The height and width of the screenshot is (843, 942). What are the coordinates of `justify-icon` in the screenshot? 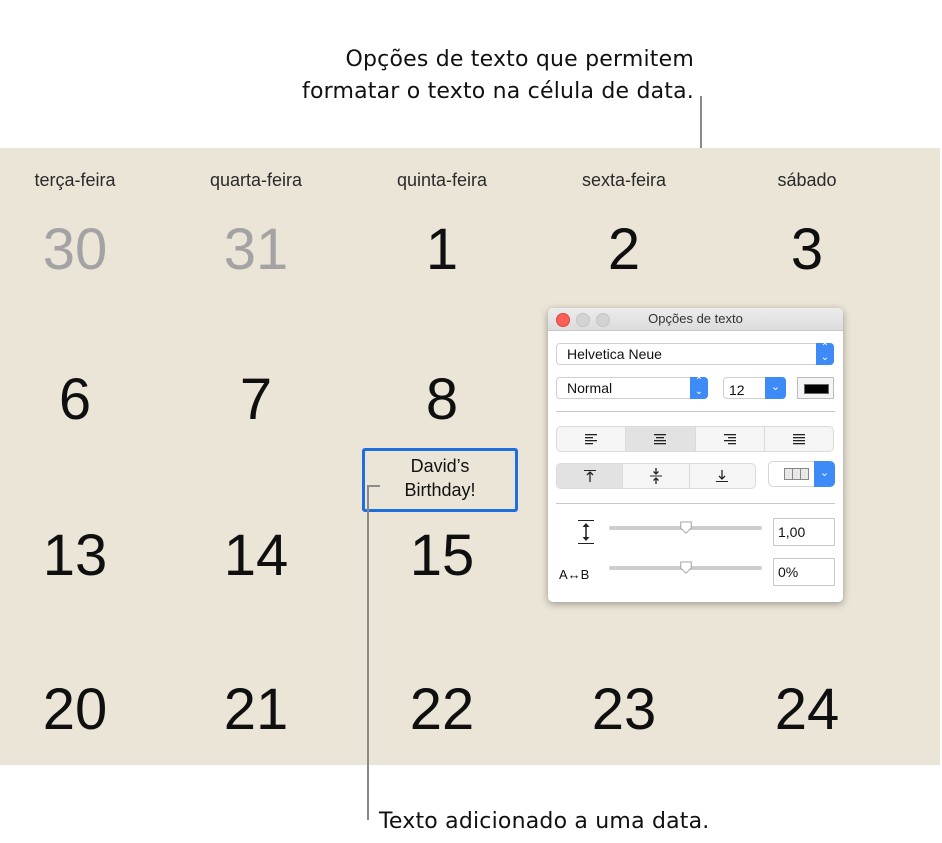 It's located at (798, 439).